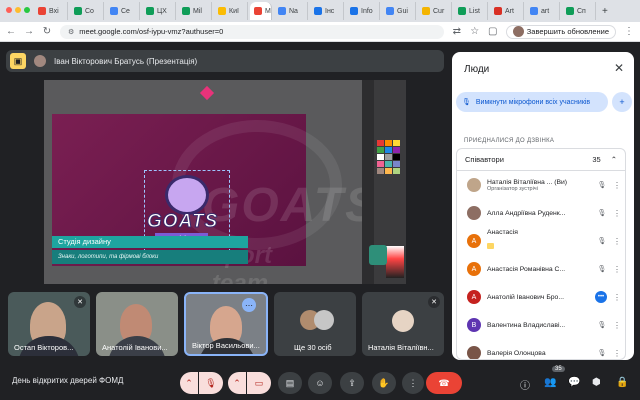 Image resolution: width=640 pixels, height=400 pixels. What do you see at coordinates (622, 382) in the screenshot?
I see `host-controls-icon: 🔒` at bounding box center [622, 382].